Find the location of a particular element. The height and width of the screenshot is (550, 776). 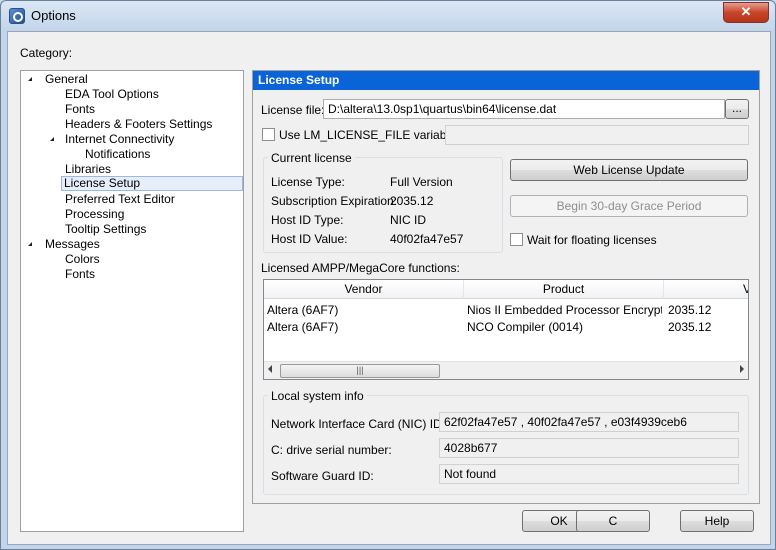

host-id-type-label: Host ID Type: is located at coordinates (307, 220).